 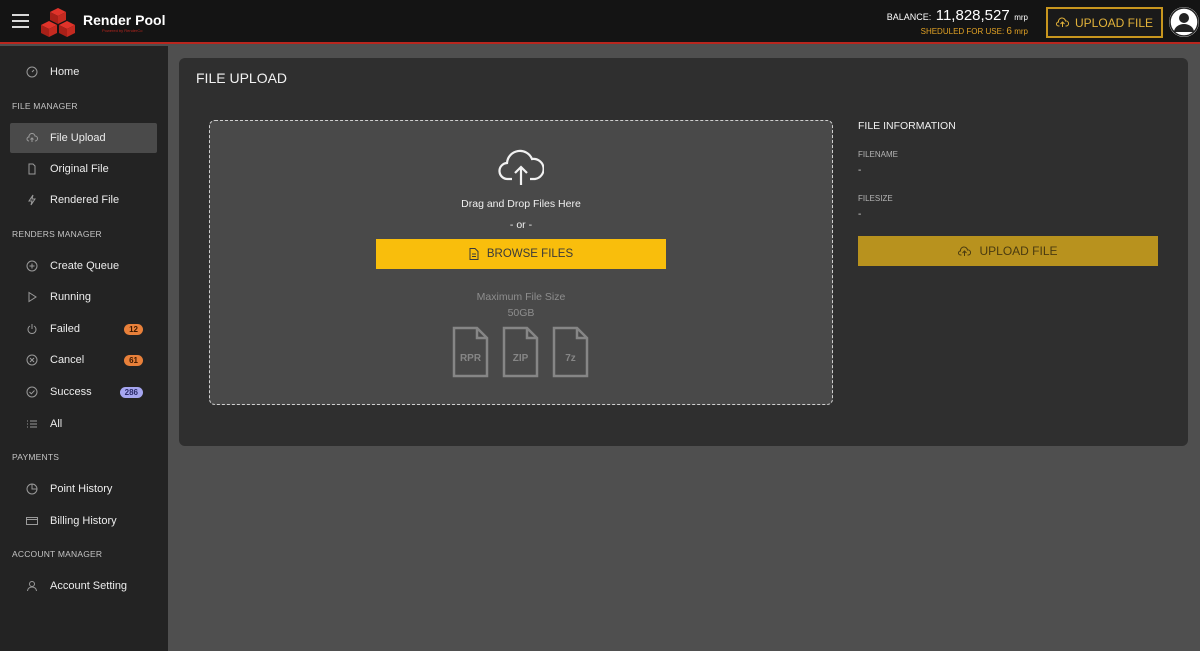 I want to click on or-text: - or -, so click(x=521, y=225).